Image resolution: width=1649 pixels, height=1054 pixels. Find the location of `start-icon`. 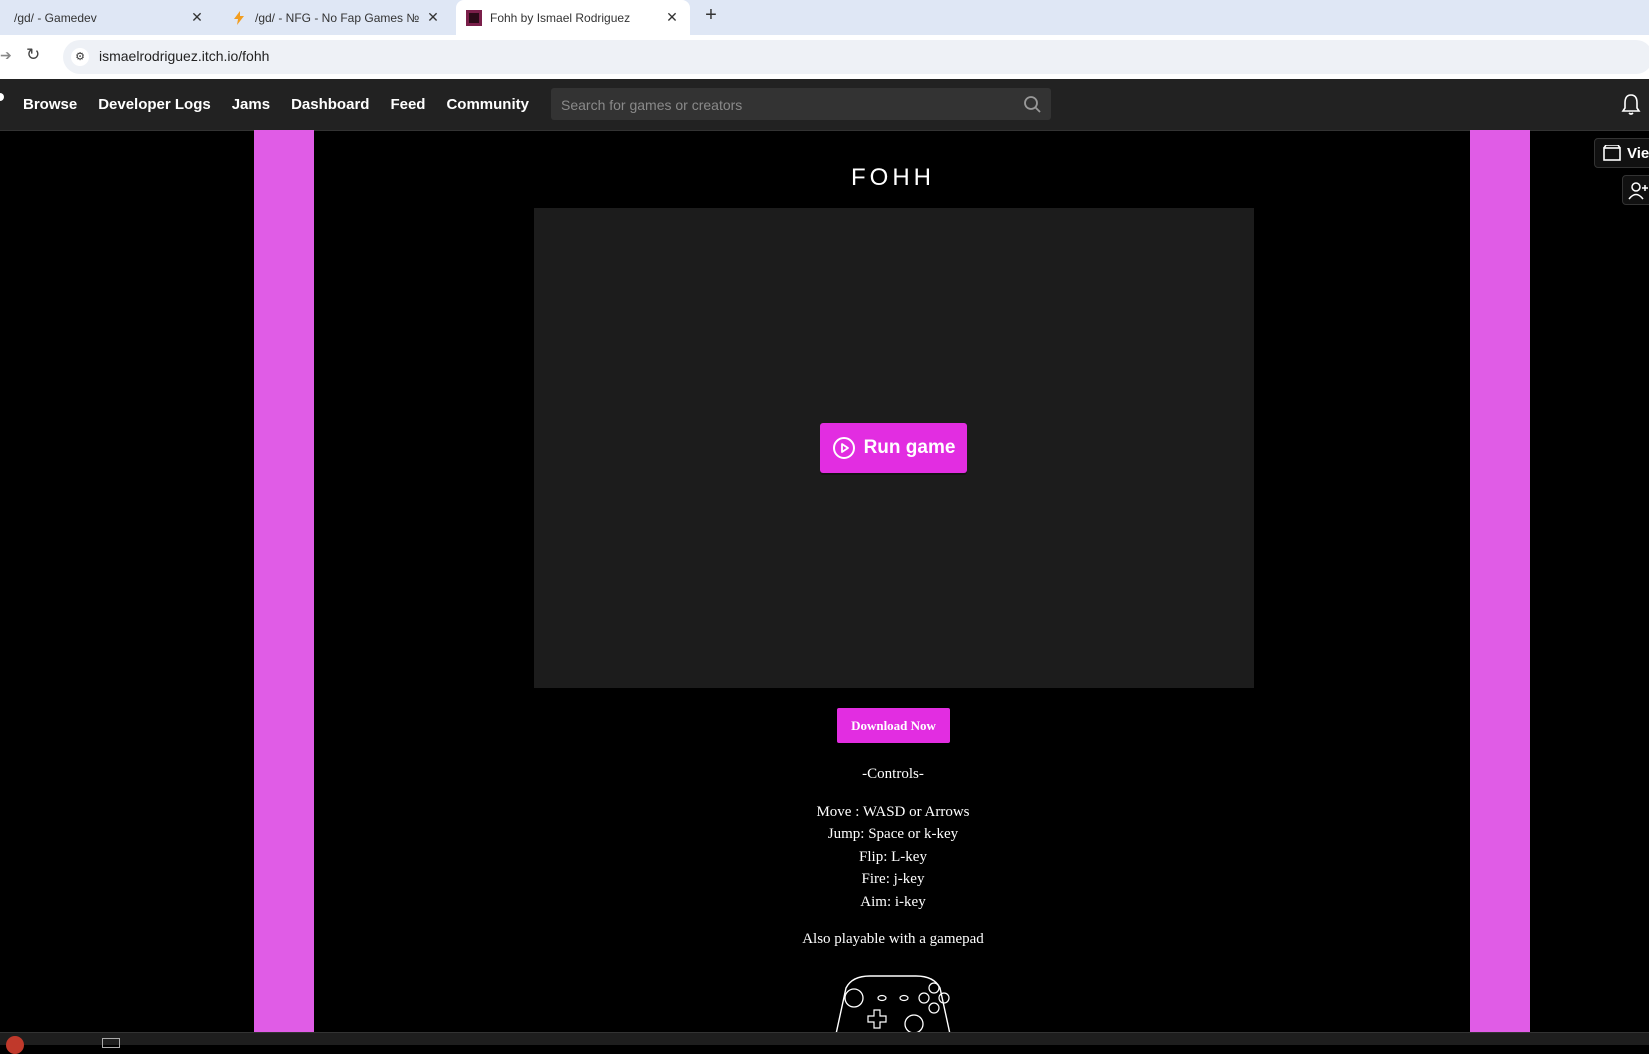

start-icon is located at coordinates (15, 1045).